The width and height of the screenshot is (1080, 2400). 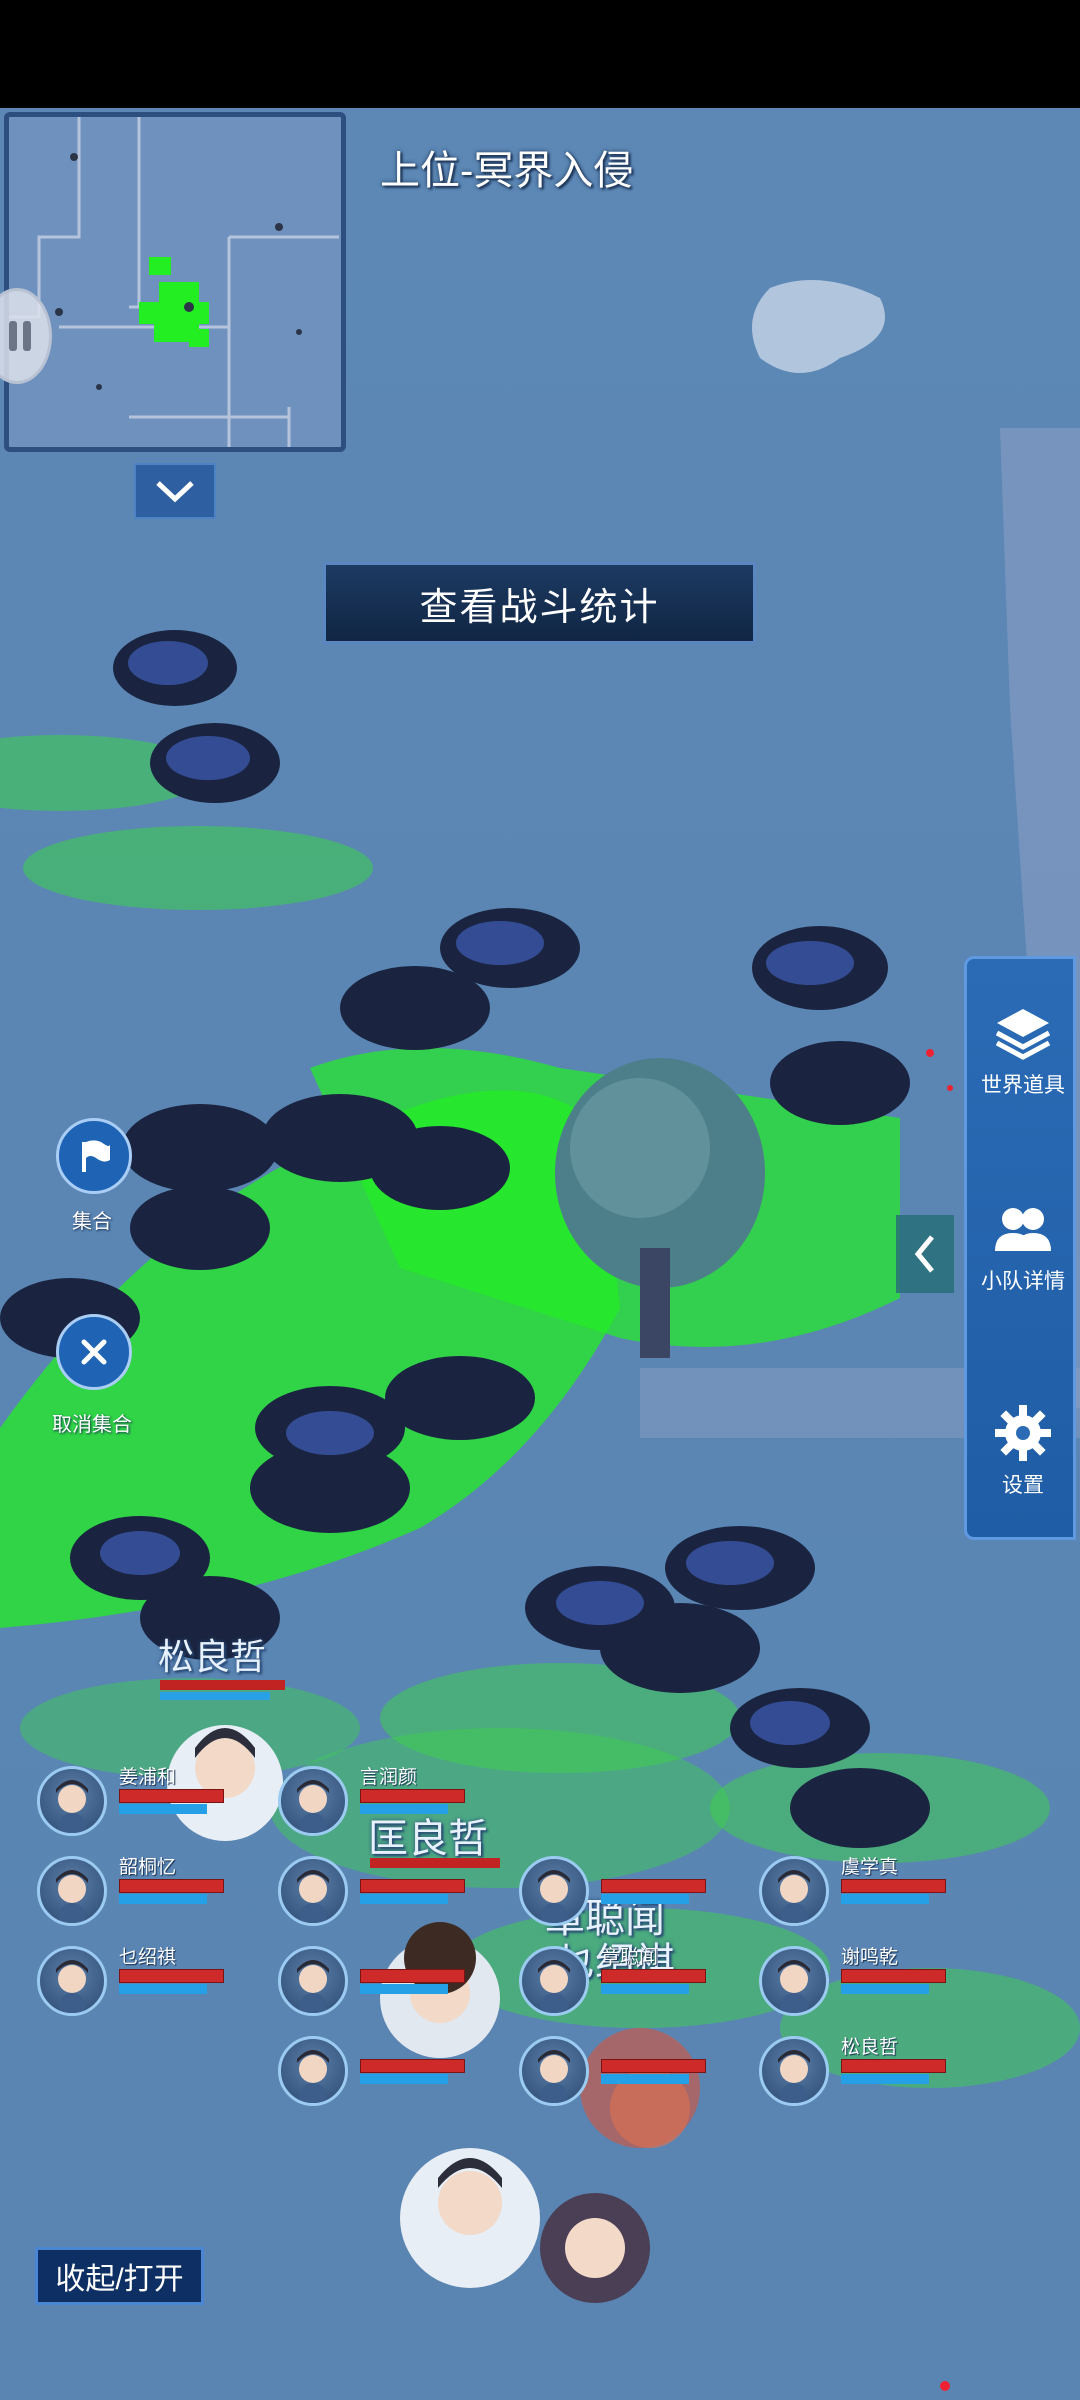 I want to click on team-member-name: 乜绍祺, so click(x=148, y=1957).